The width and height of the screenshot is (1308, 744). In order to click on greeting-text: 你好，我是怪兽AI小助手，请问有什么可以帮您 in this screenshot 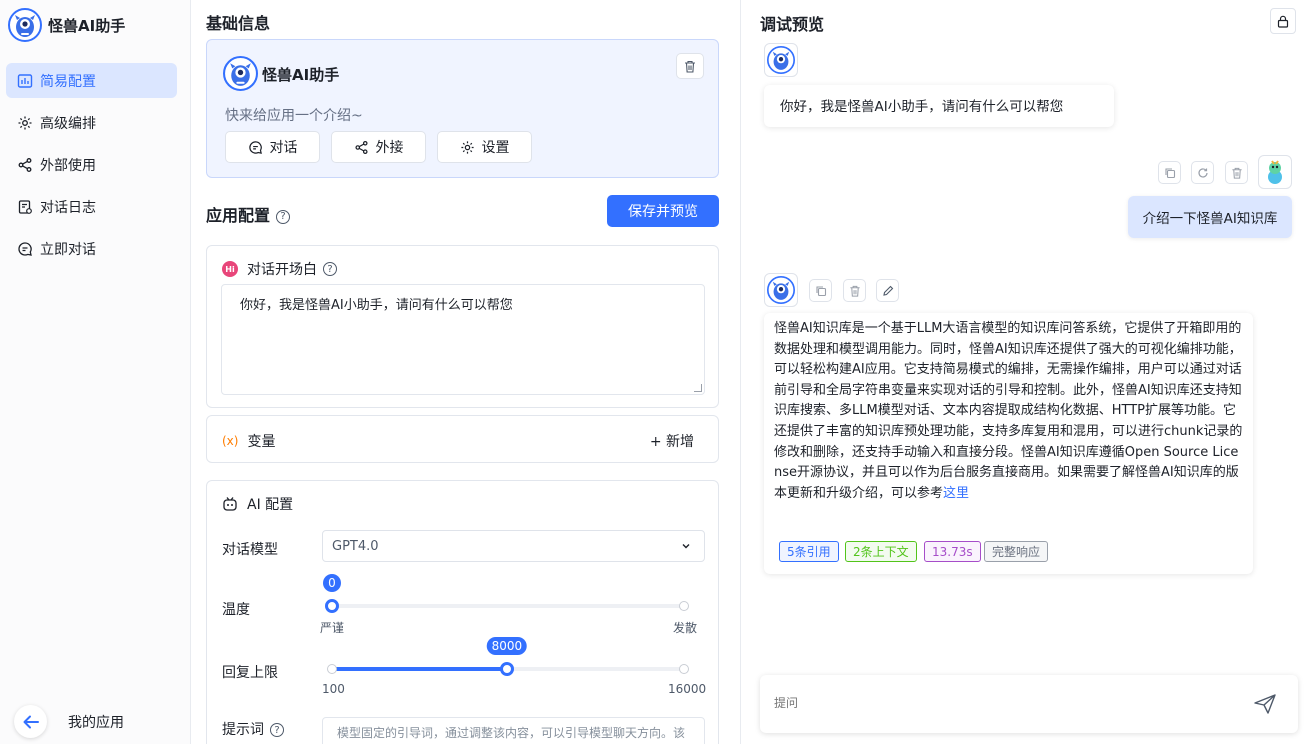, I will do `click(922, 107)`.